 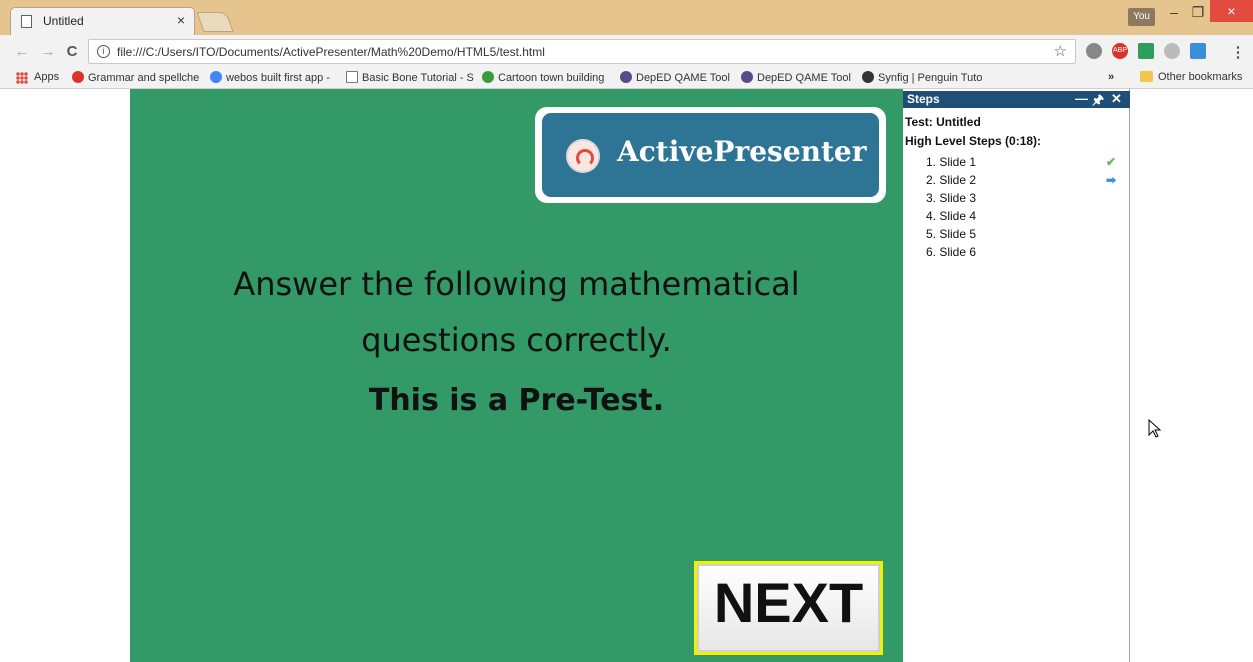 I want to click on panel-pin-icon: 🖈, so click(x=1098, y=102).